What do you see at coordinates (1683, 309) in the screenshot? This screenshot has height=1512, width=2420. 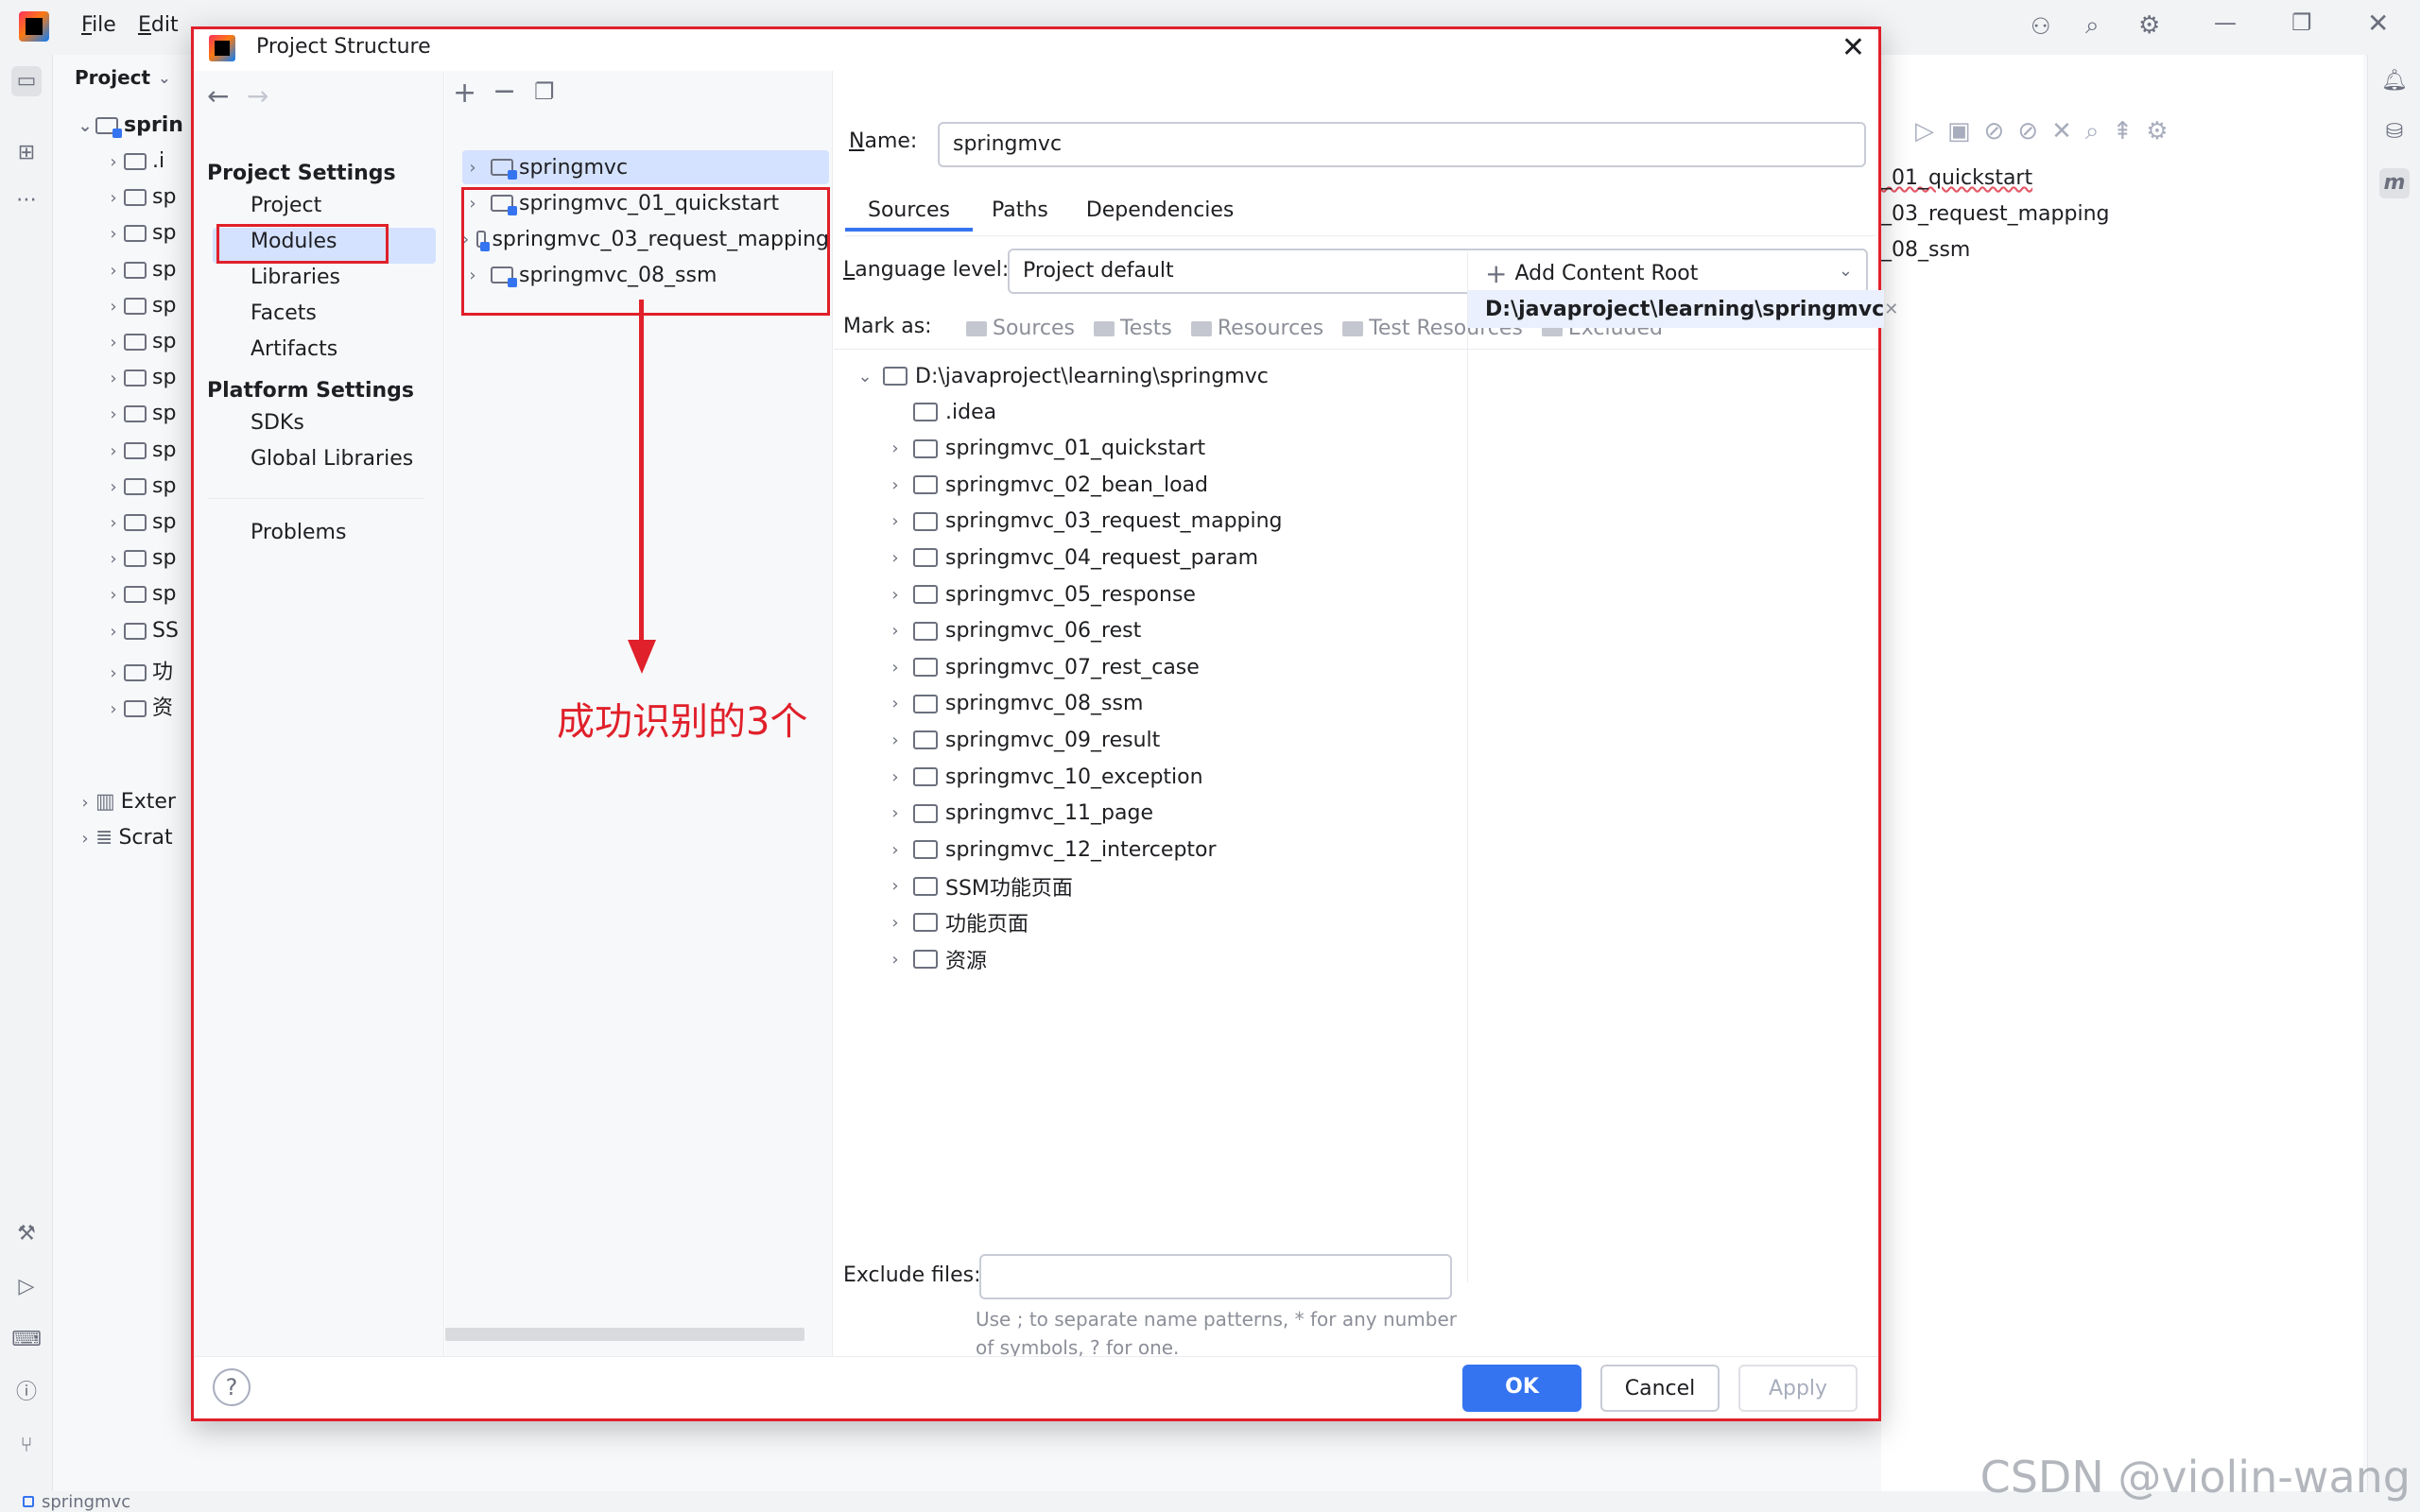 I see `content-root-entry: D:\javaproject\learning\springmvc ✕` at bounding box center [1683, 309].